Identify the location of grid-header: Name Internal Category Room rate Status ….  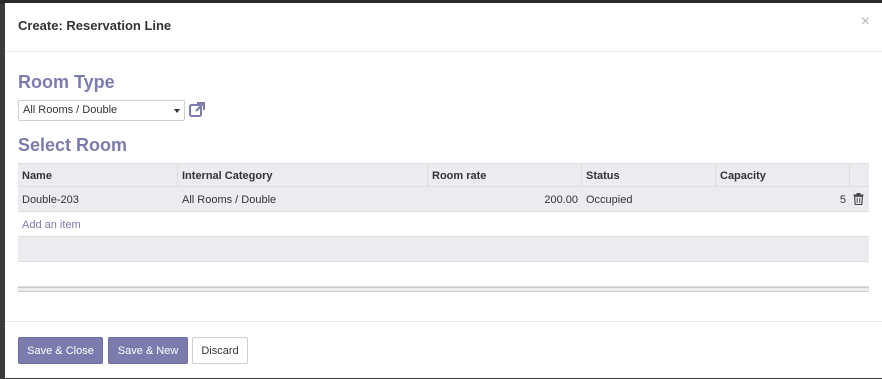
(443, 175).